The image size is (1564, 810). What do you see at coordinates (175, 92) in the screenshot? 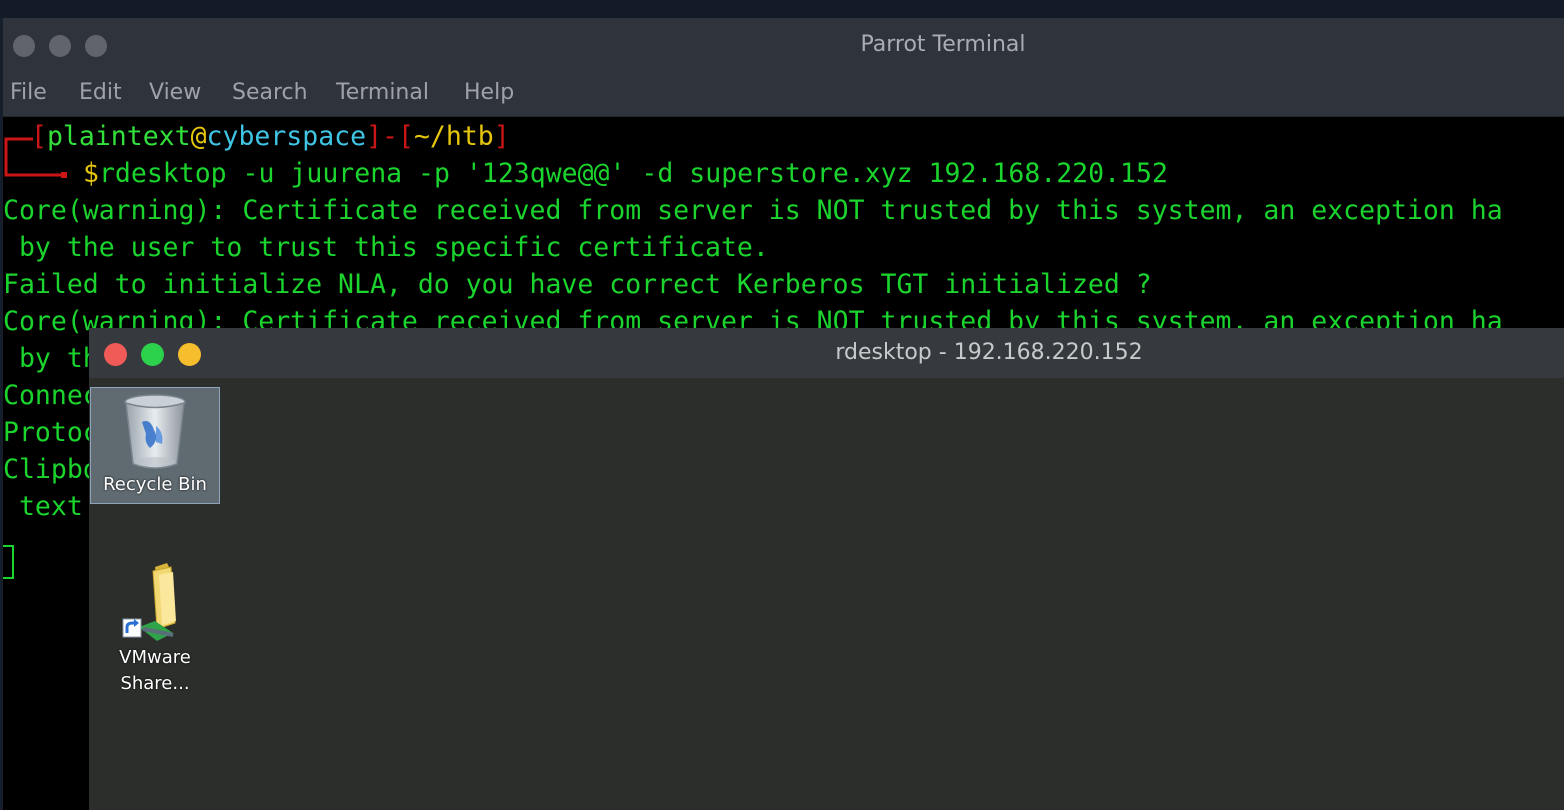
I see `menu-view: View` at bounding box center [175, 92].